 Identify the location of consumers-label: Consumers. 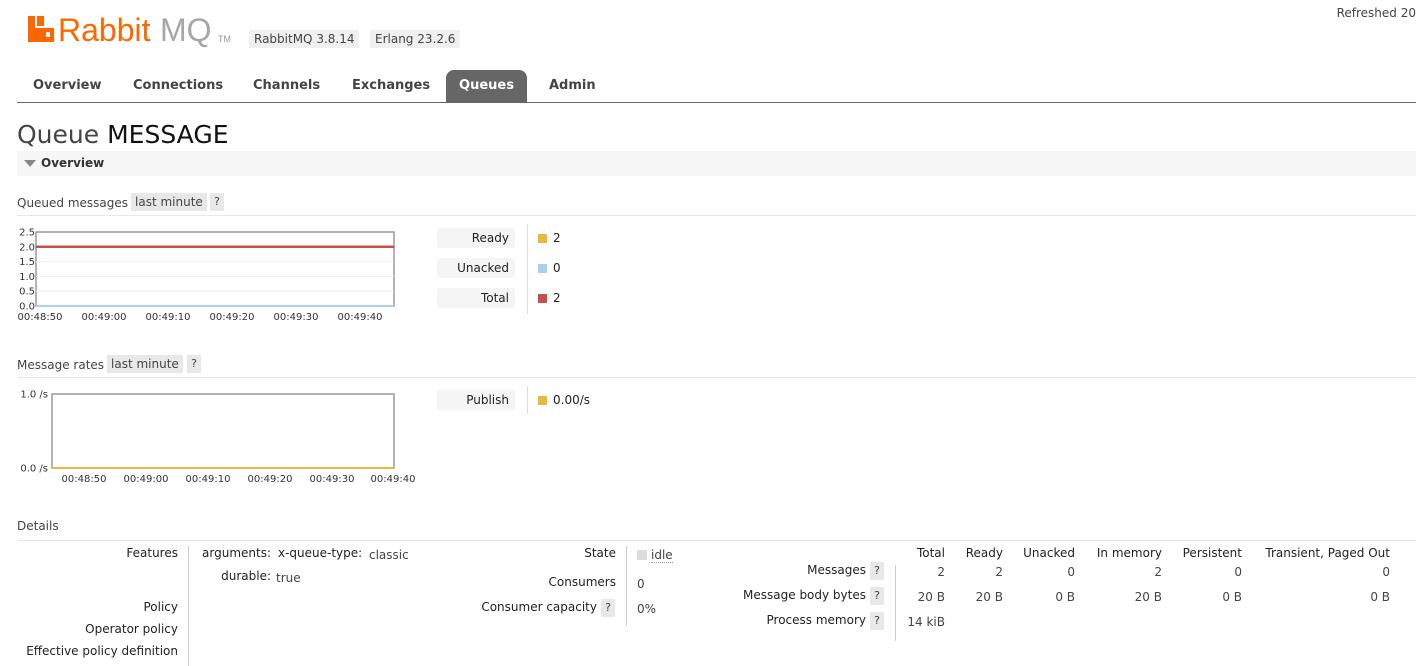
(582, 582).